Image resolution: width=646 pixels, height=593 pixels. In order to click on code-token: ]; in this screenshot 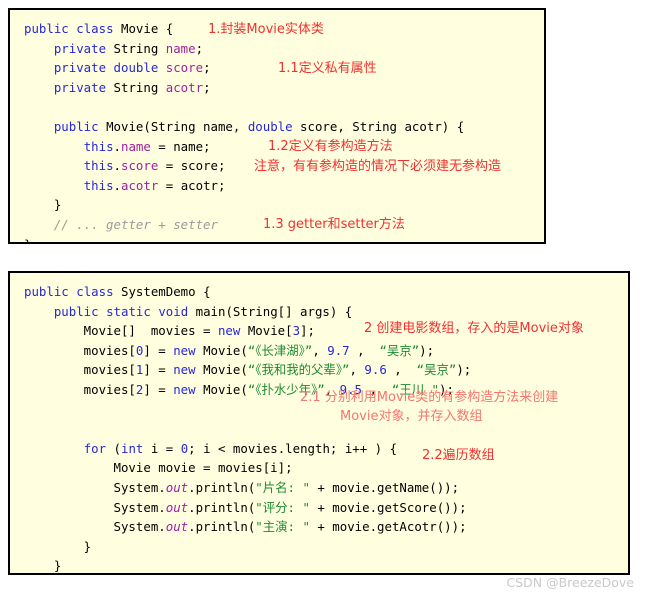, I will do `click(307, 331)`.